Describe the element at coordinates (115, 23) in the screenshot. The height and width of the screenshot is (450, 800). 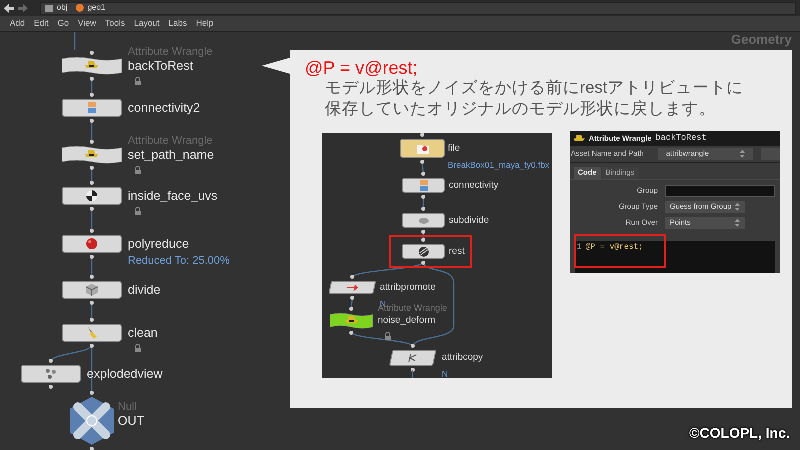
I see `menu-item: Tools` at that location.